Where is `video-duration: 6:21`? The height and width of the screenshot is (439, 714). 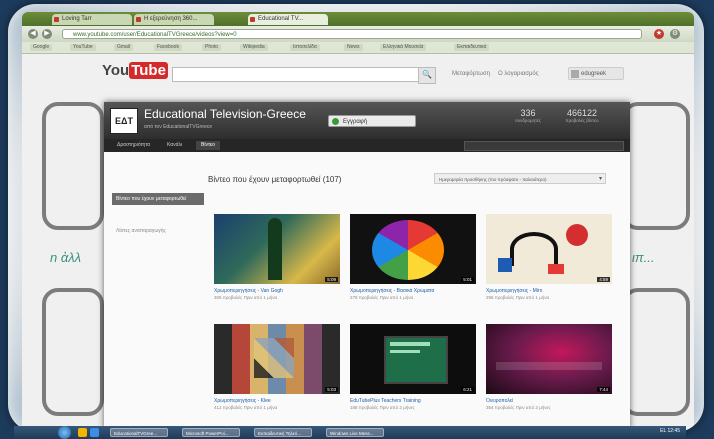 video-duration: 6:21 is located at coordinates (467, 389).